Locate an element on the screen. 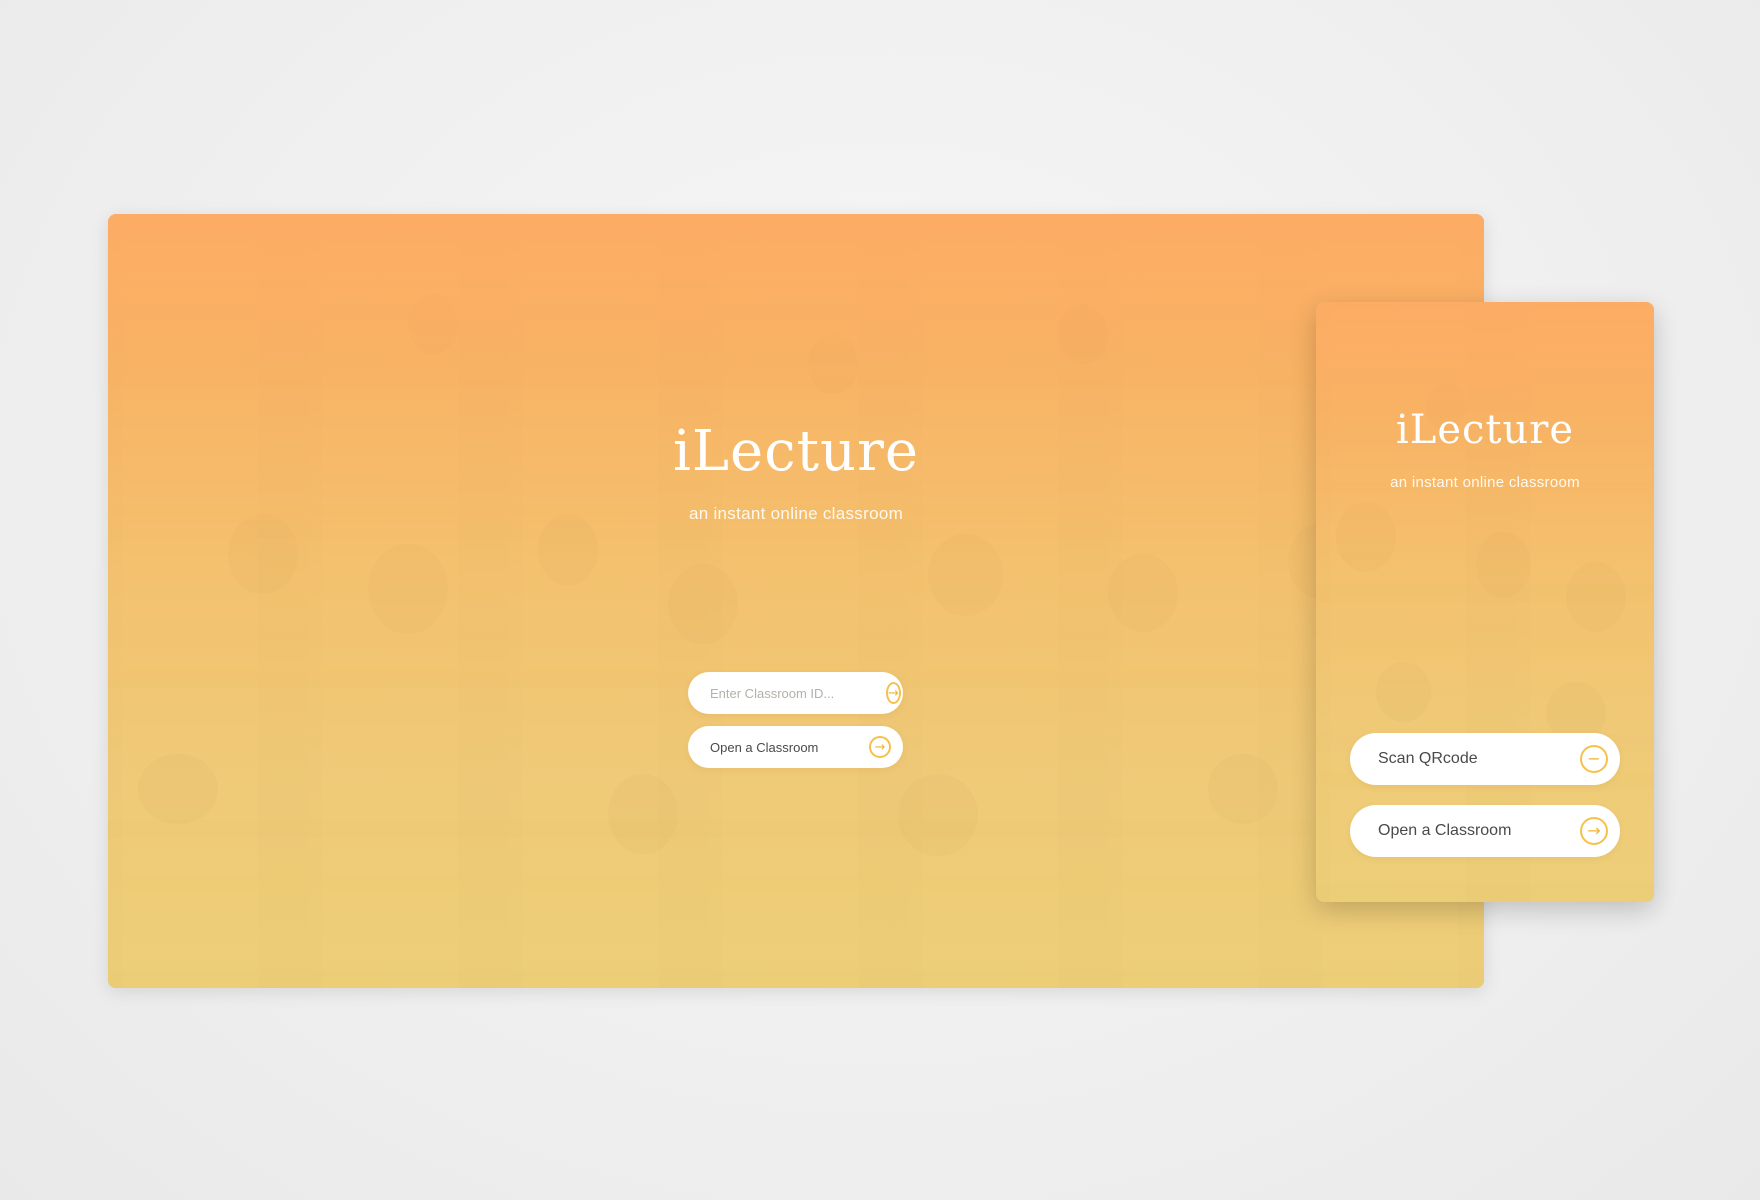 The height and width of the screenshot is (1200, 1760). scan-qrcode-label: Scan QRcode is located at coordinates (1428, 758).